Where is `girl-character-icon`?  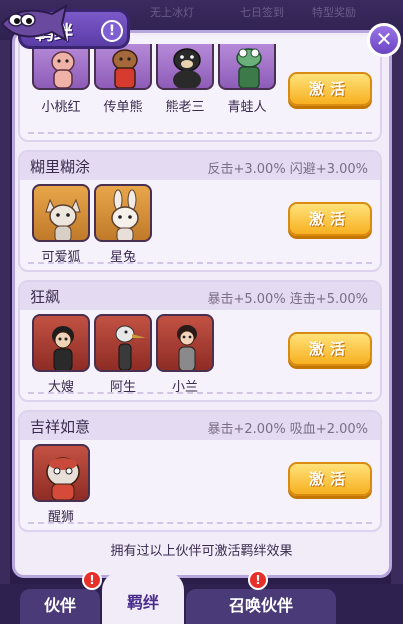 girl-character-icon is located at coordinates (187, 347).